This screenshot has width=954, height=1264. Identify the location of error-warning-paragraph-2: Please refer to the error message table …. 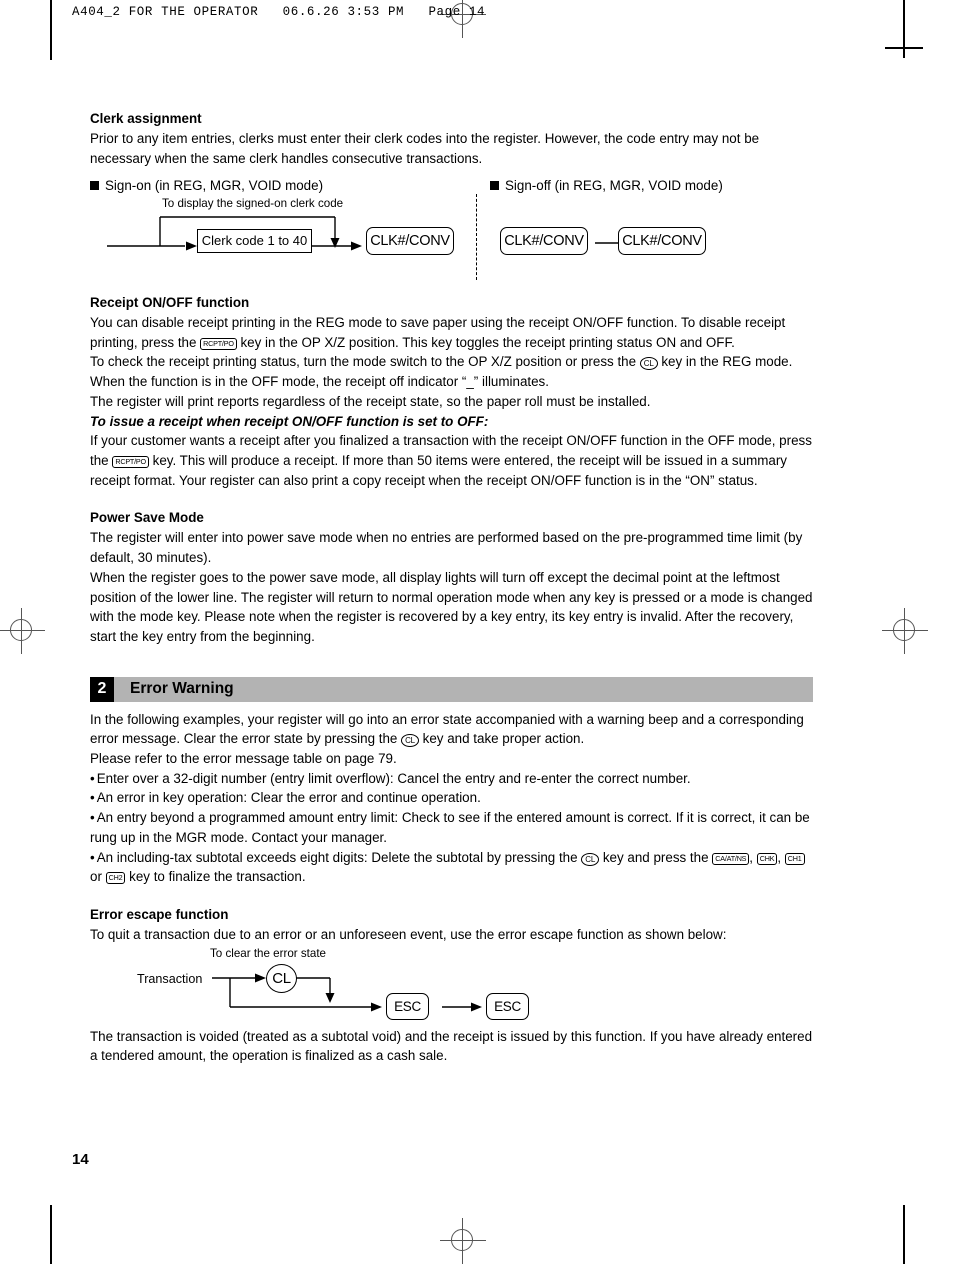
(243, 759).